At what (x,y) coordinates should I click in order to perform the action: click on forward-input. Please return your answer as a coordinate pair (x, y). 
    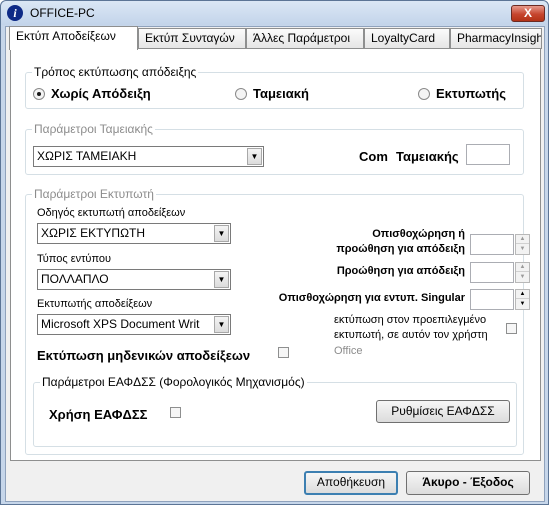
    Looking at the image, I should click on (492, 272).